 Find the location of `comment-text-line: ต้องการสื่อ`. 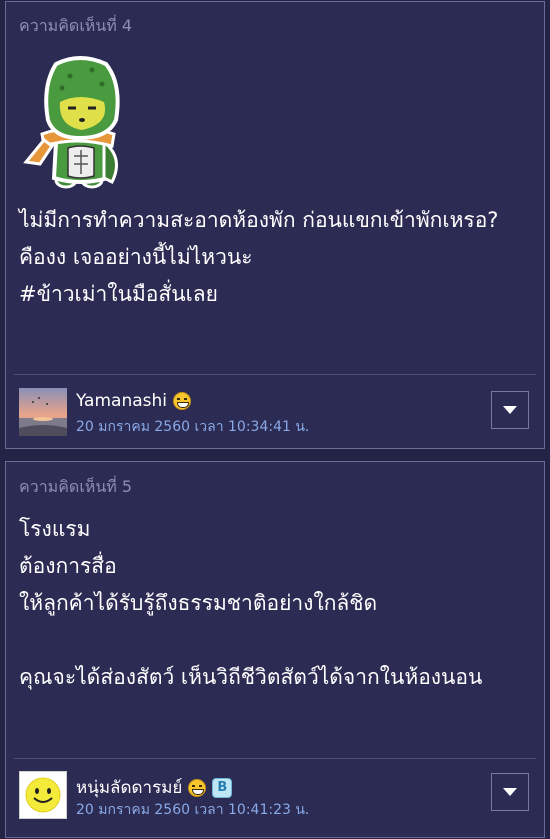

comment-text-line: ต้องการสื่อ is located at coordinates (68, 566).